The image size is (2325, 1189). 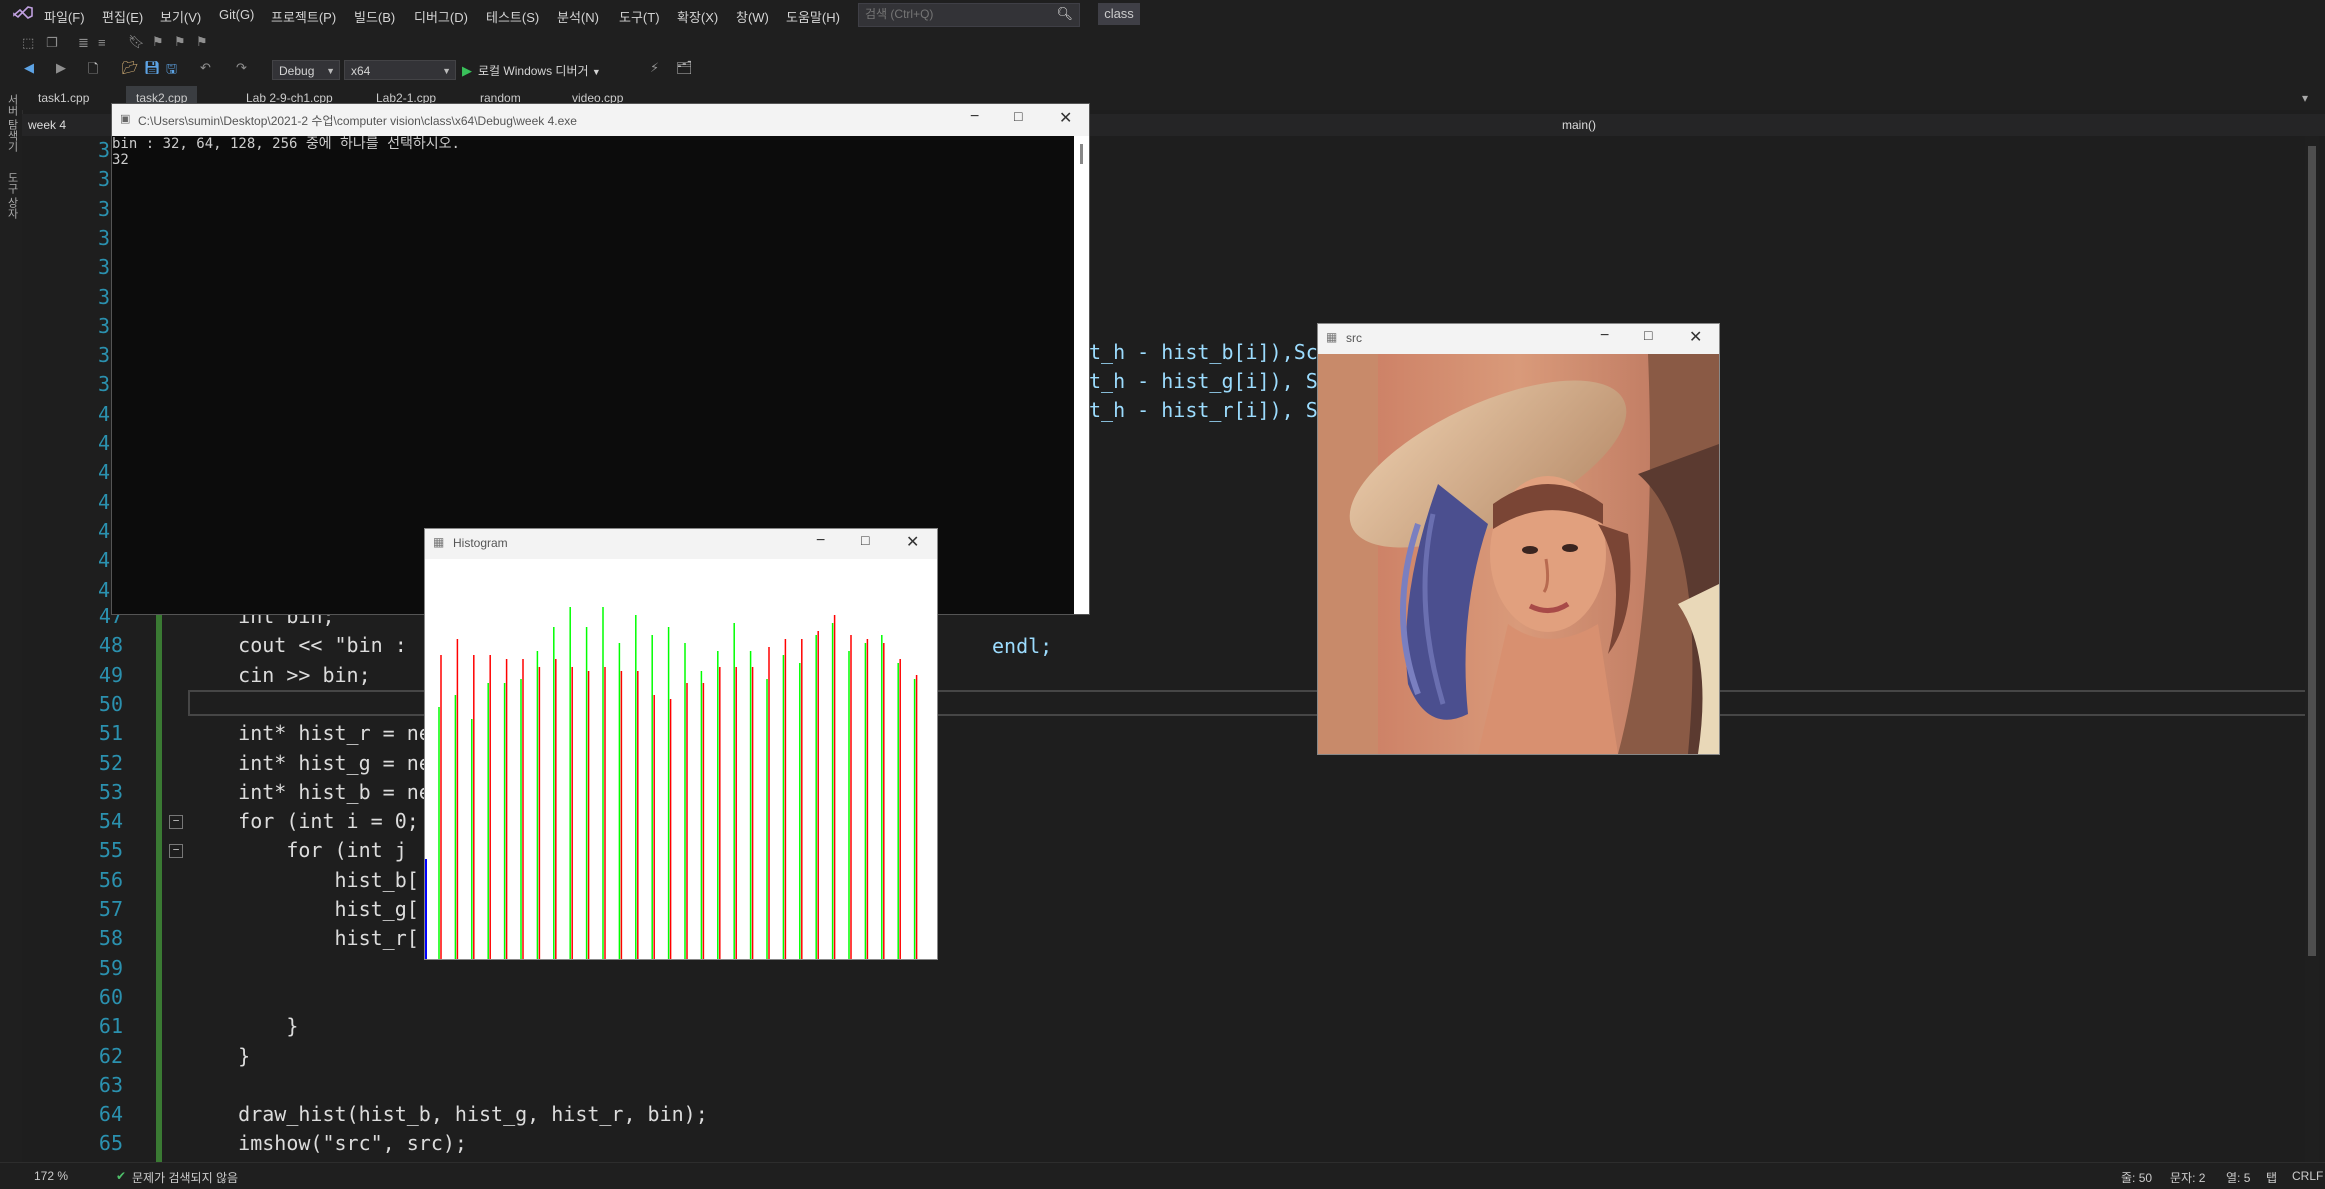 What do you see at coordinates (639, 16) in the screenshot?
I see `menu-tools: 도구(T)` at bounding box center [639, 16].